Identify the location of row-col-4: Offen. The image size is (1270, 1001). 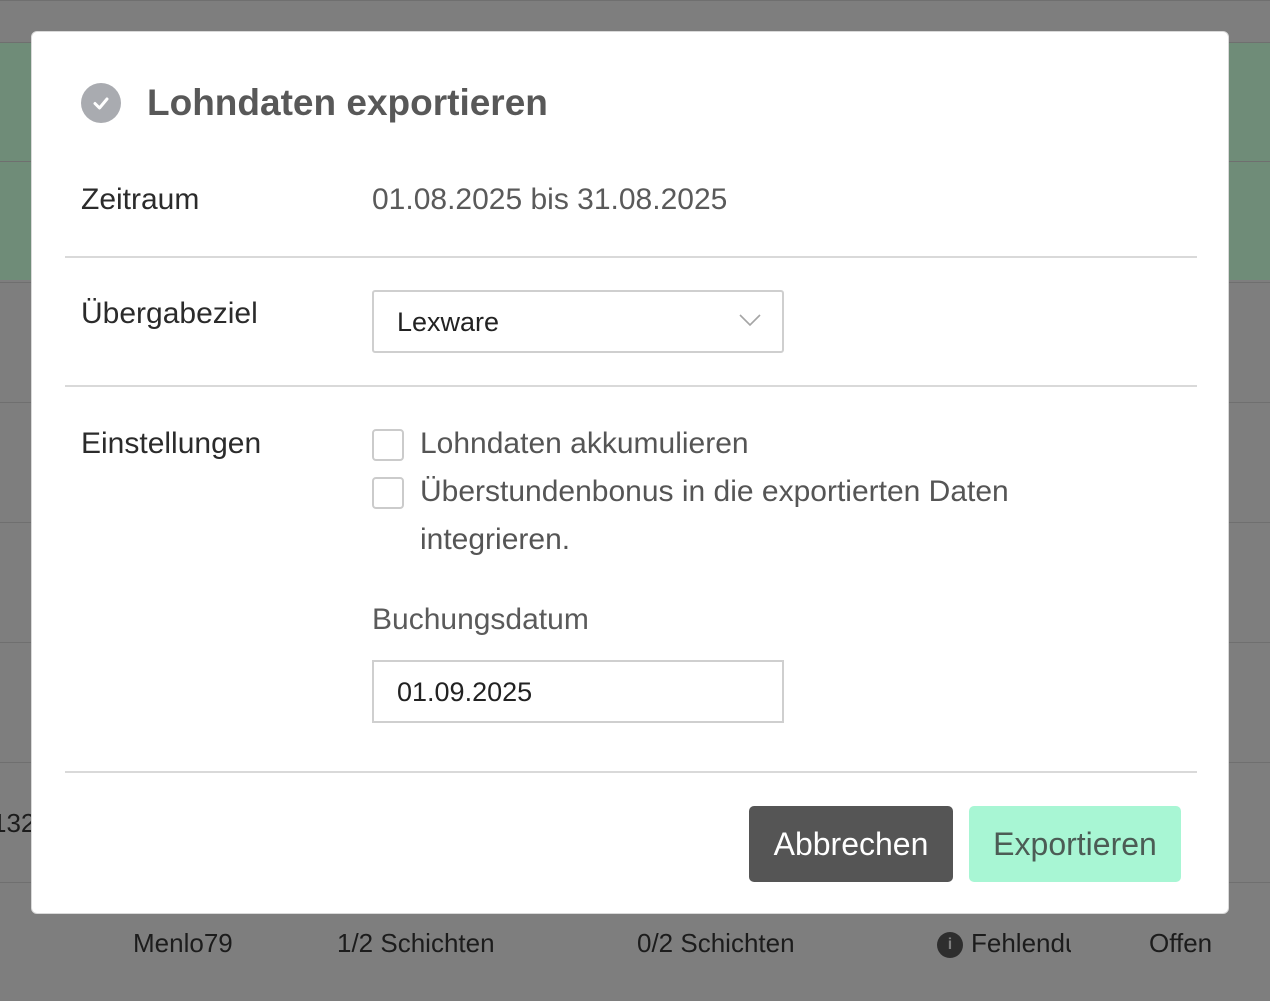
(1181, 943).